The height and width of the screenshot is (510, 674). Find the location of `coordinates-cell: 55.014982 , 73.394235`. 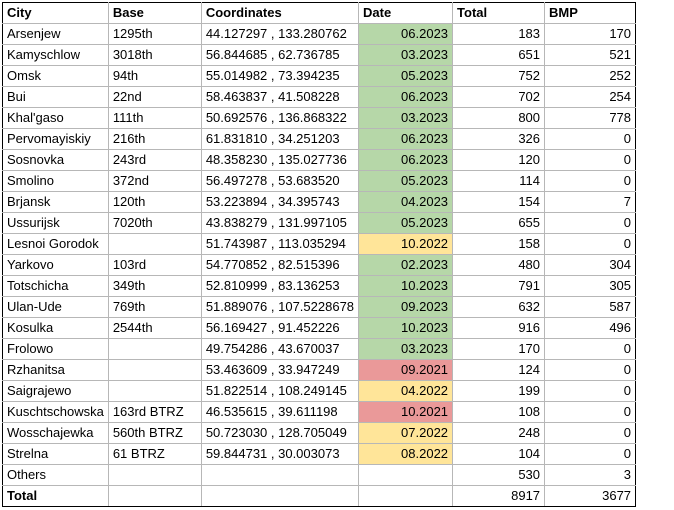

coordinates-cell: 55.014982 , 73.394235 is located at coordinates (280, 76).